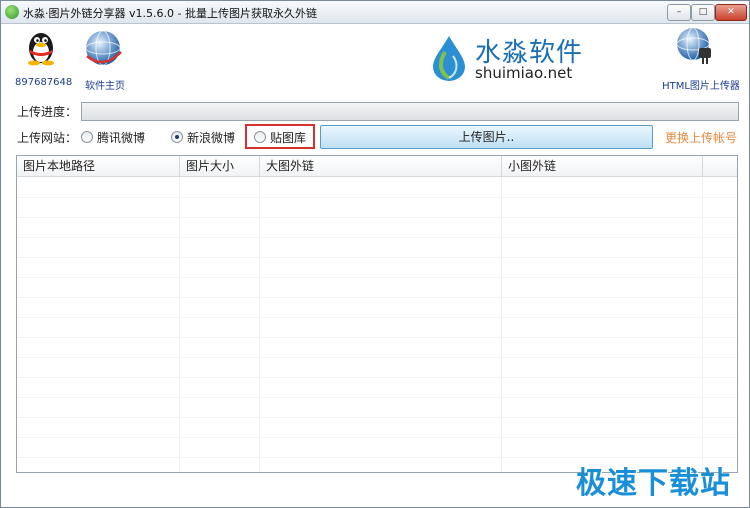 The width and height of the screenshot is (750, 508). I want to click on column-header-filler, so click(720, 166).